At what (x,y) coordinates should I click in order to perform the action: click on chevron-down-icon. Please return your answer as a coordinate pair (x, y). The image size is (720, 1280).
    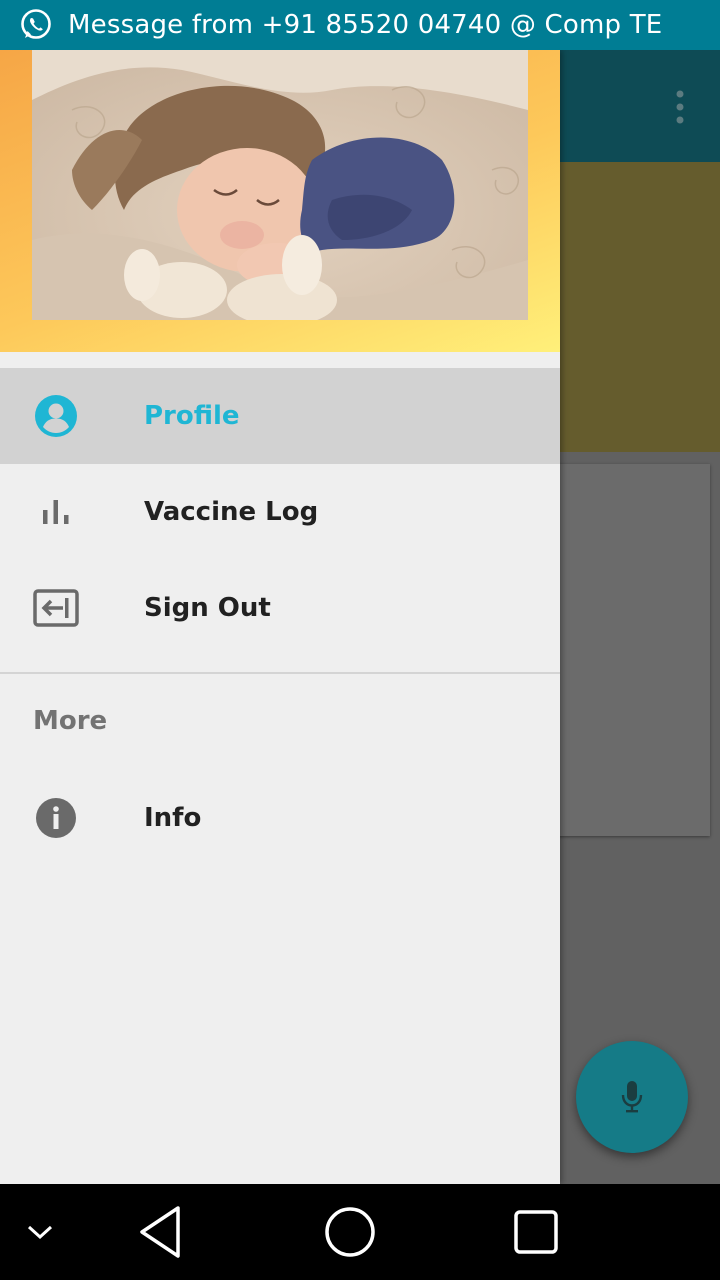
    Looking at the image, I should click on (40, 1232).